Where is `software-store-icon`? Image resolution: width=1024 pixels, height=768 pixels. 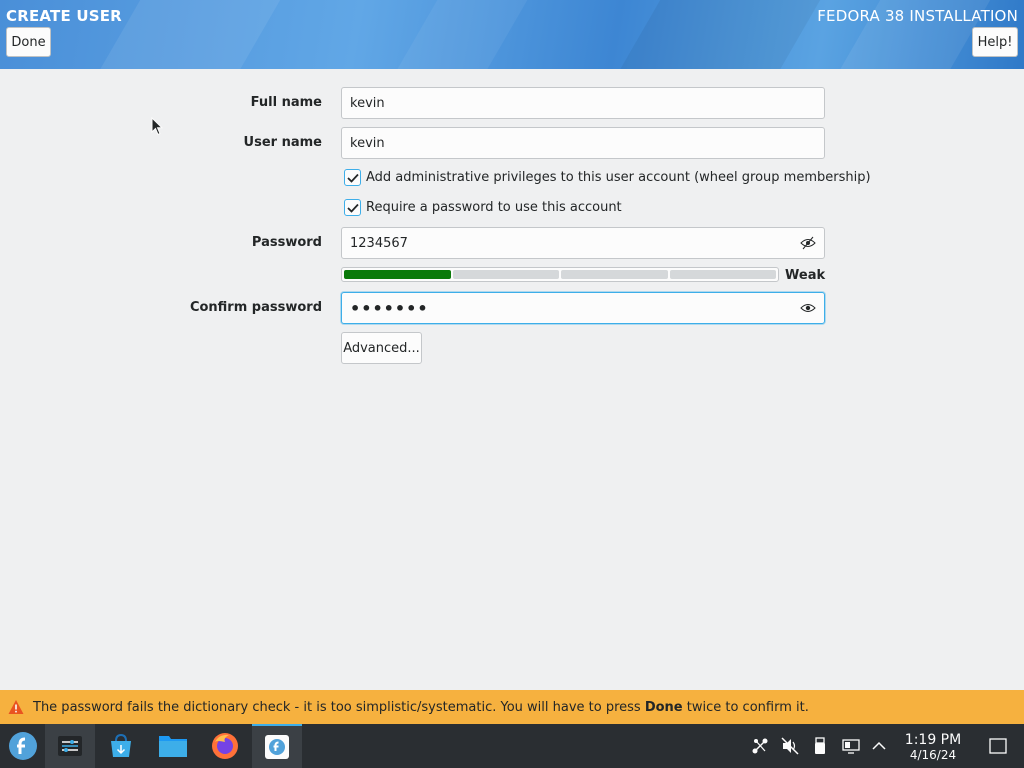 software-store-icon is located at coordinates (121, 745).